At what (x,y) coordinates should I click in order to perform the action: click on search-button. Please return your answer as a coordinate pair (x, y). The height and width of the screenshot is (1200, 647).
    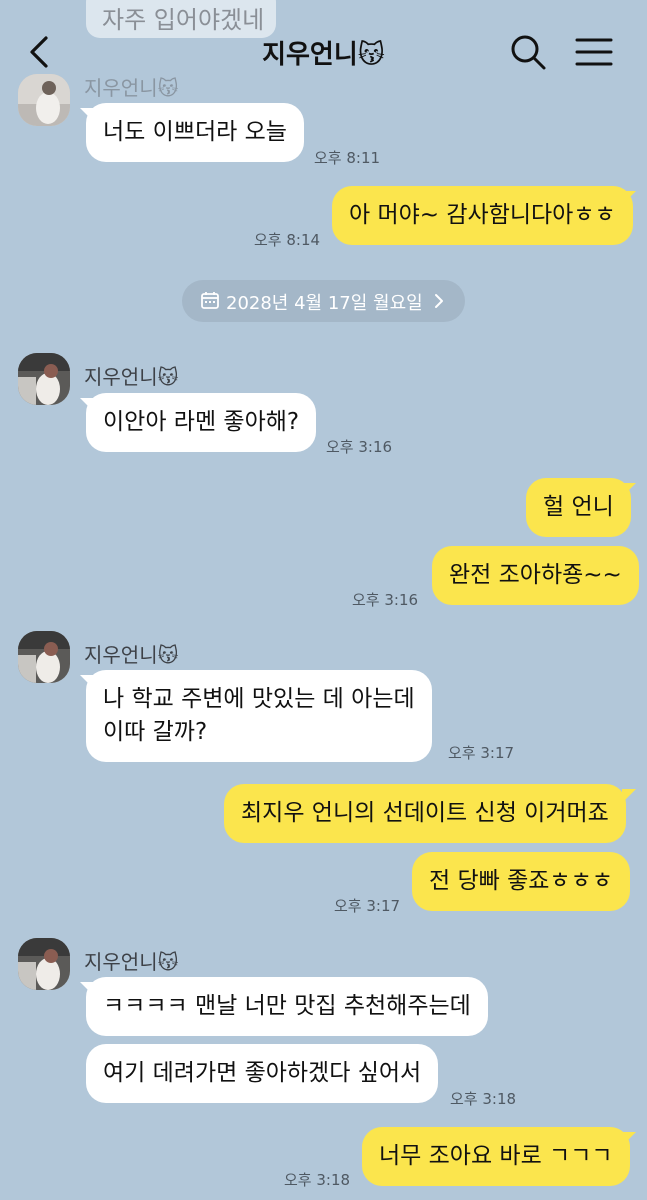
    Looking at the image, I should click on (528, 52).